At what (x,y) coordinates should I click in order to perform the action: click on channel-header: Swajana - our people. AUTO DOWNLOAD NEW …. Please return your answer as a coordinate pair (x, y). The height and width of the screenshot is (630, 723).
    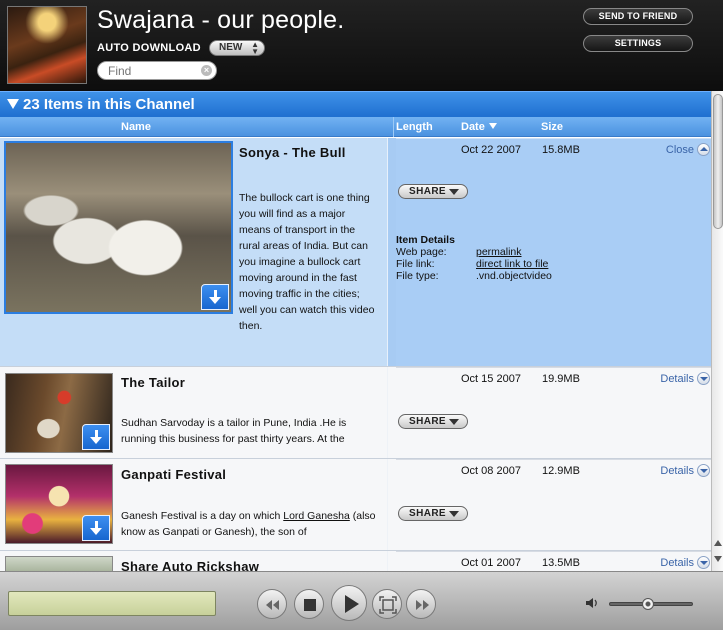
    Looking at the image, I should click on (361, 45).